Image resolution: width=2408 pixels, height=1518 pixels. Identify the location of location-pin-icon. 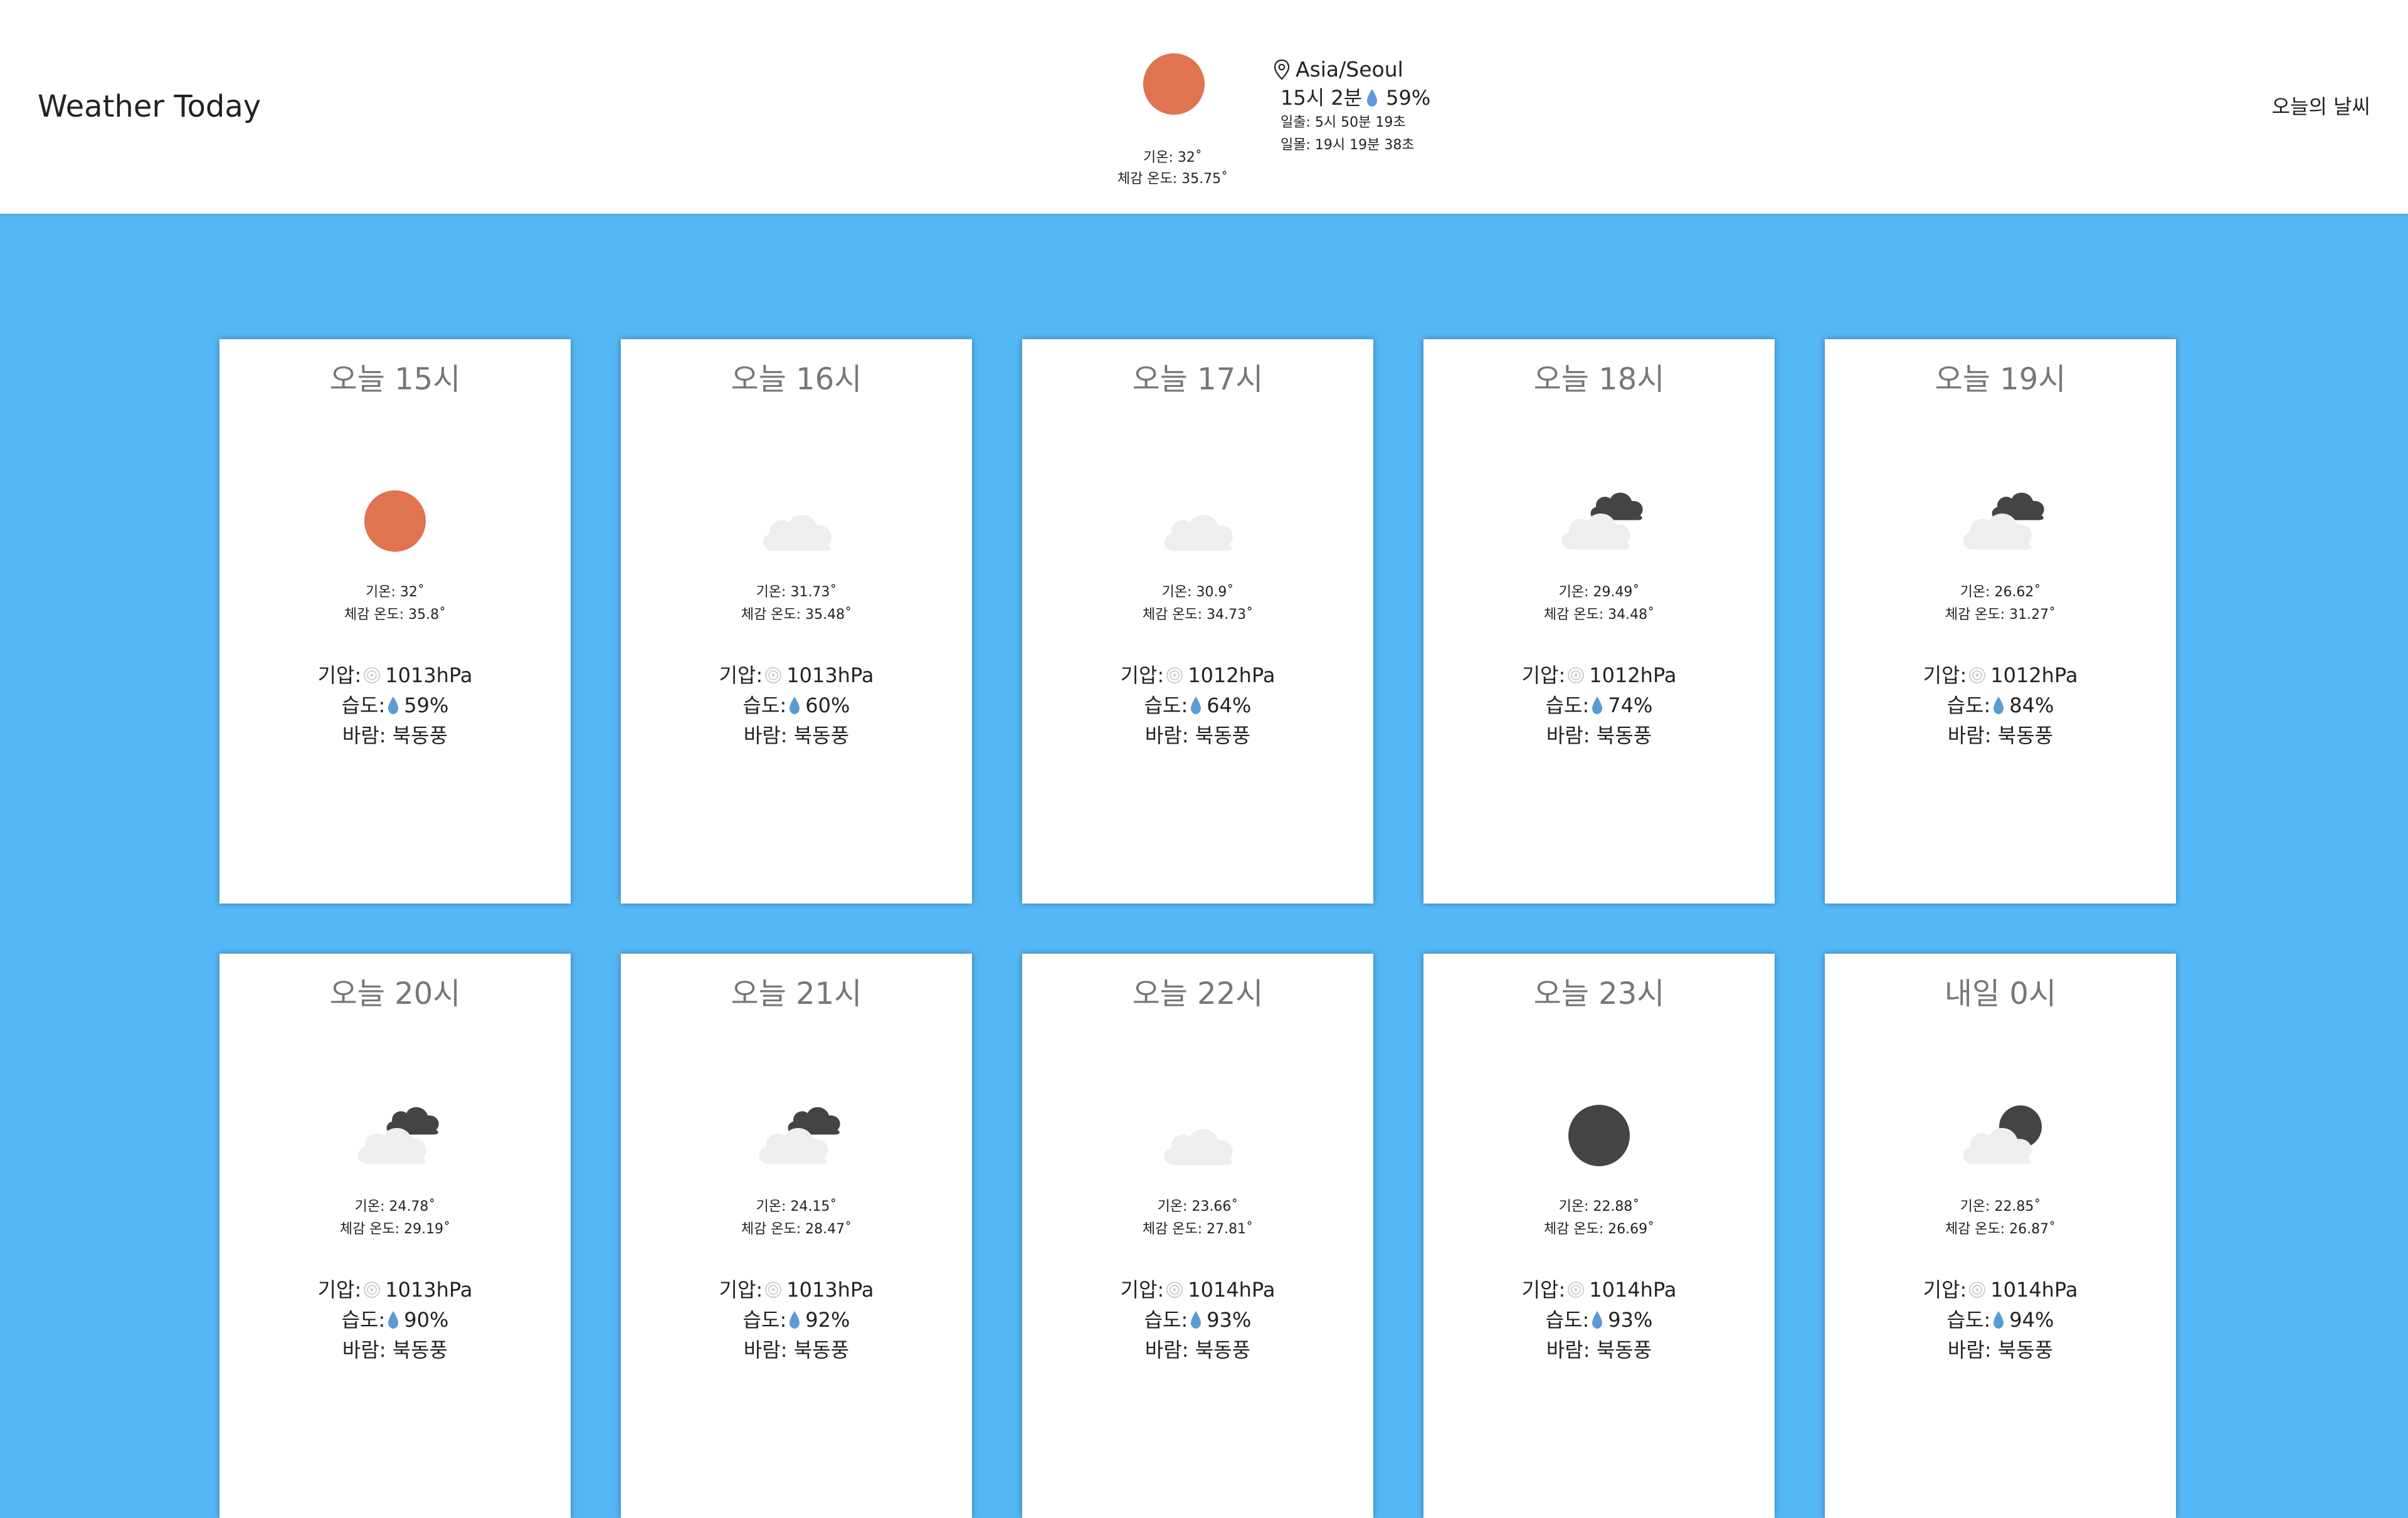
(1282, 69).